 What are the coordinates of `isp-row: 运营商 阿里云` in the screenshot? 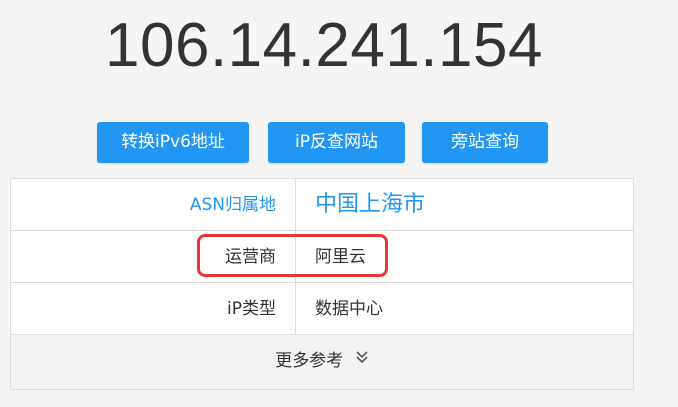 It's located at (322, 257).